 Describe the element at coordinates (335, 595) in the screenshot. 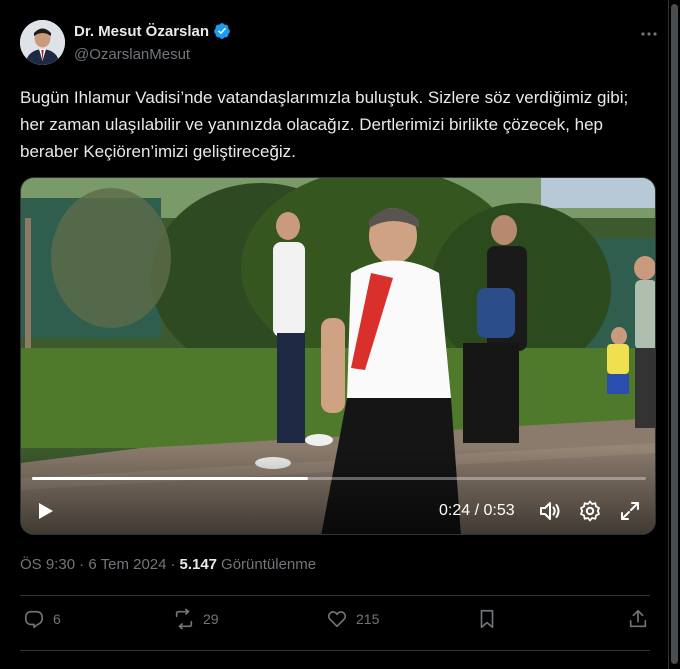

I see `divider` at that location.